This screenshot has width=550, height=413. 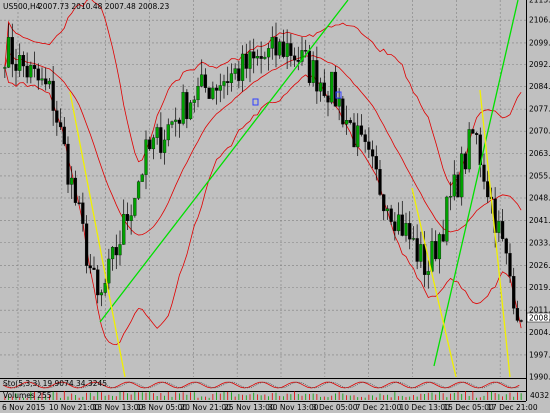 I want to click on price-tick-label: 2041.00, so click(x=539, y=220).